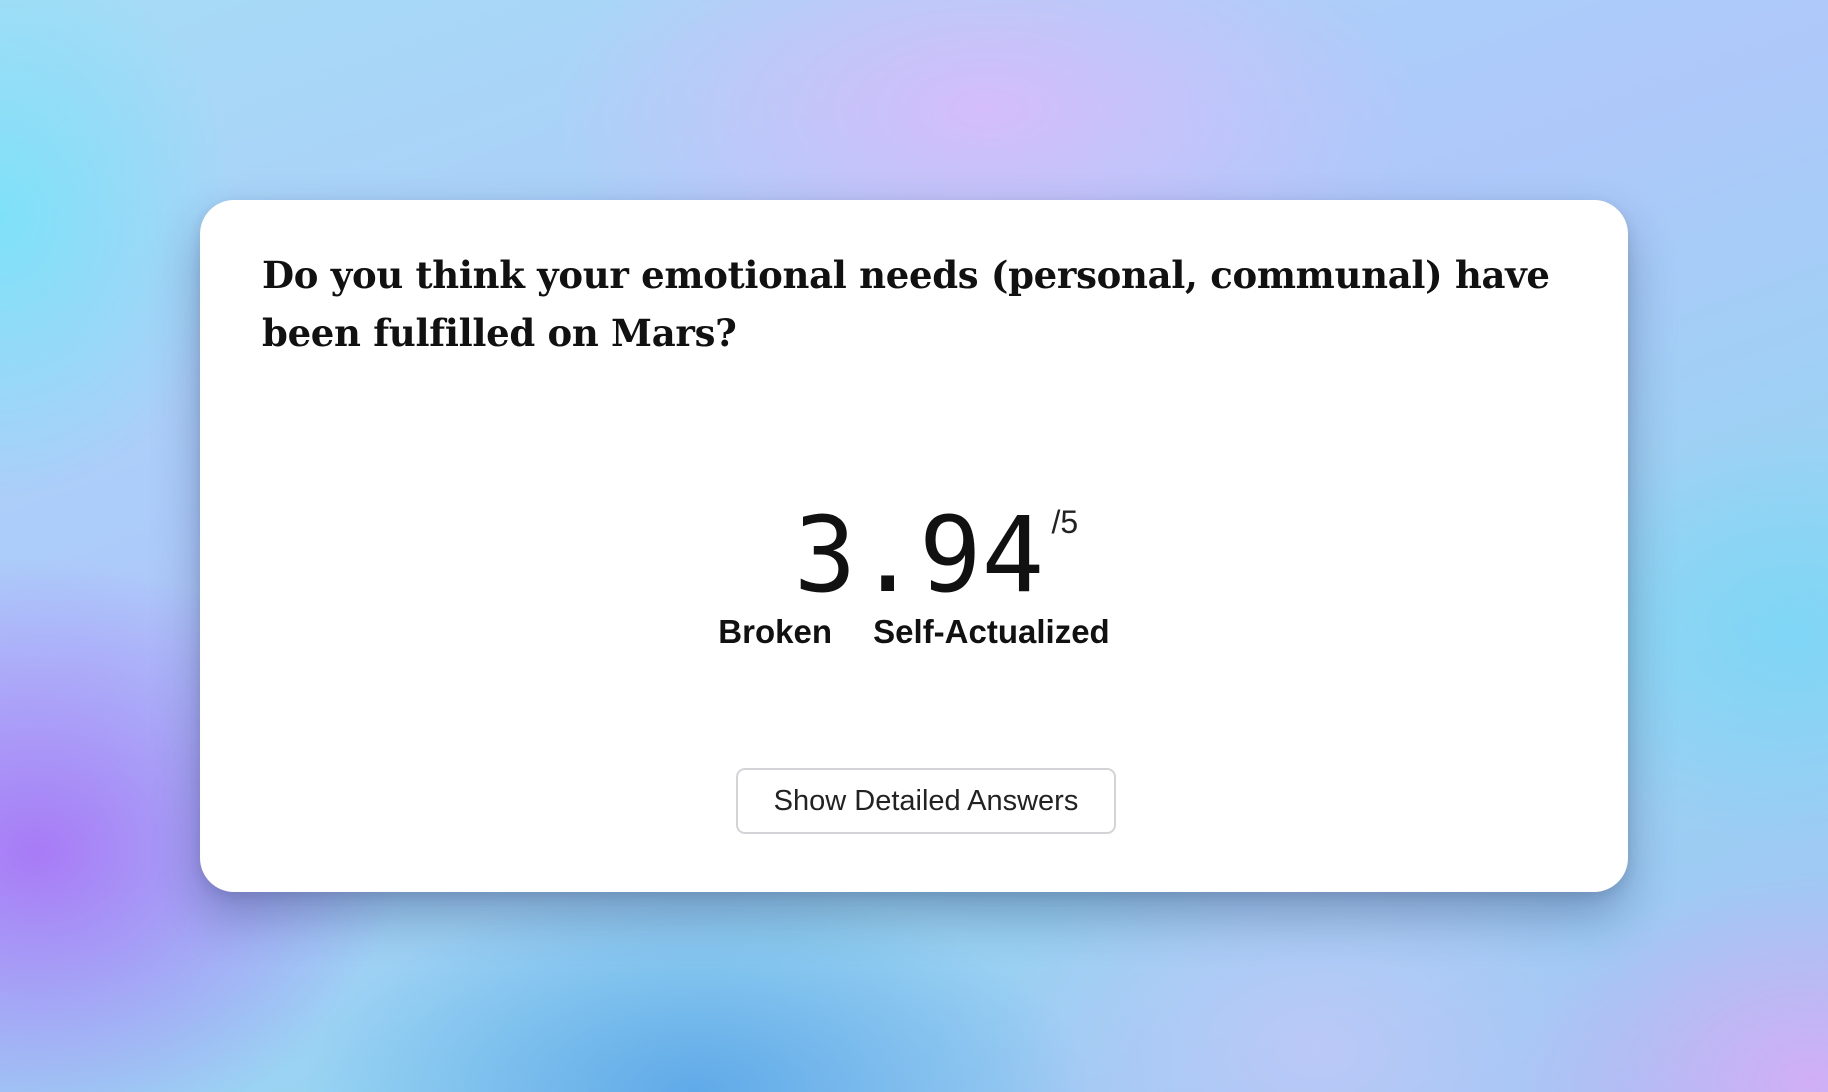 The width and height of the screenshot is (1828, 1092). I want to click on scale-high-label: Self-Actualized, so click(991, 631).